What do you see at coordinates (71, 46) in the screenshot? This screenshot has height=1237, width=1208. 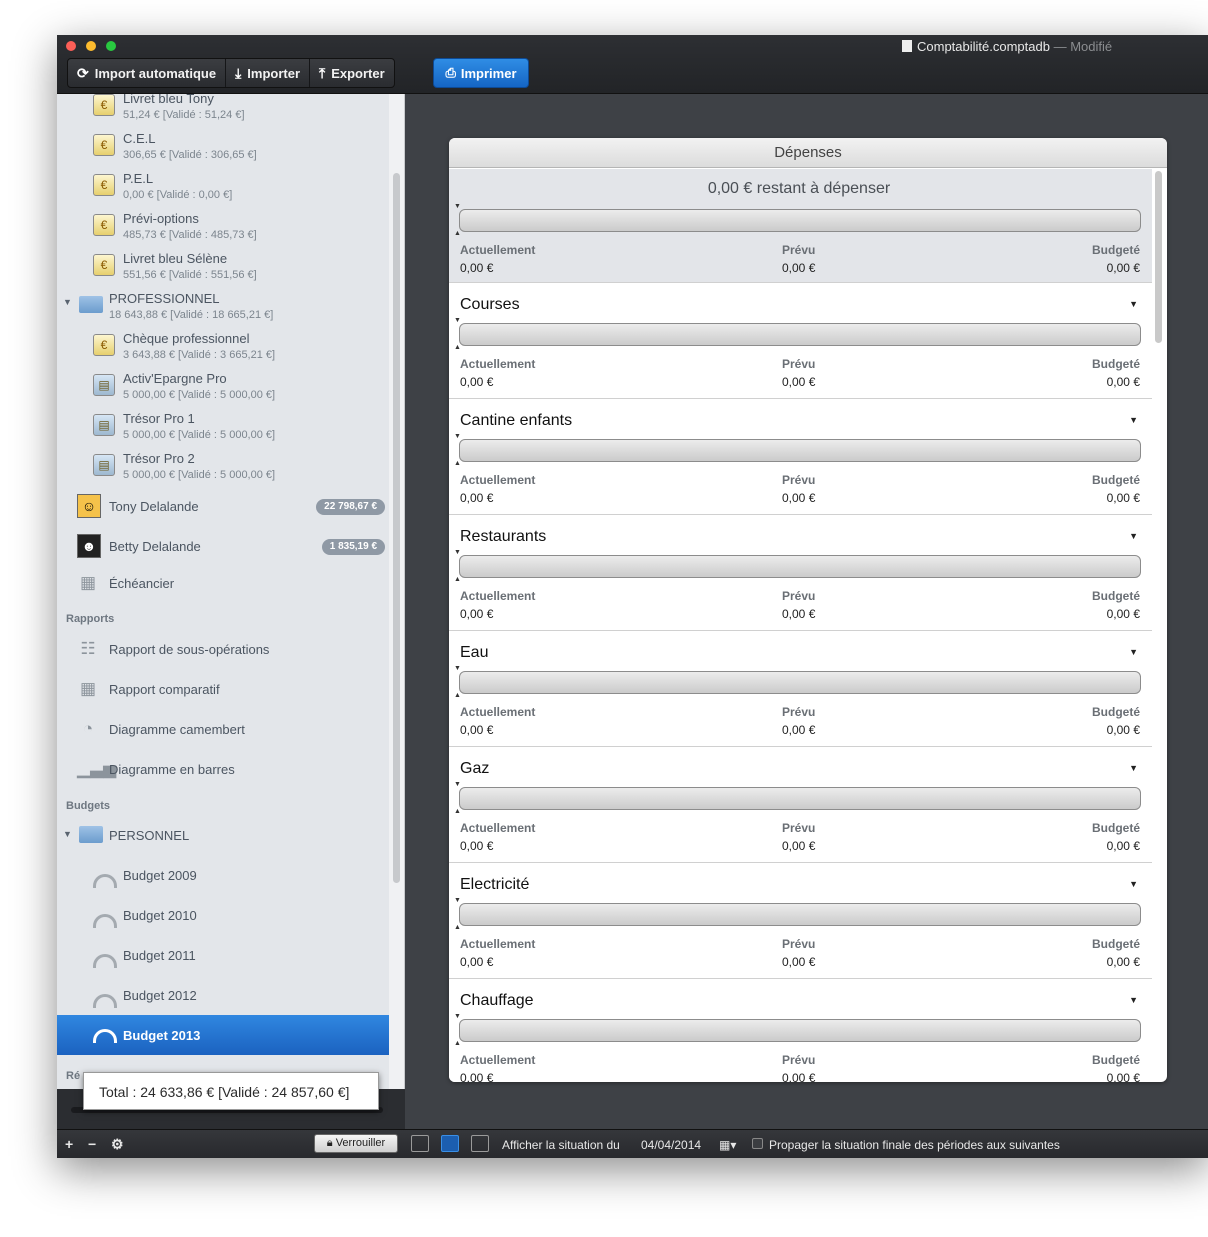 I see `close-window-button` at bounding box center [71, 46].